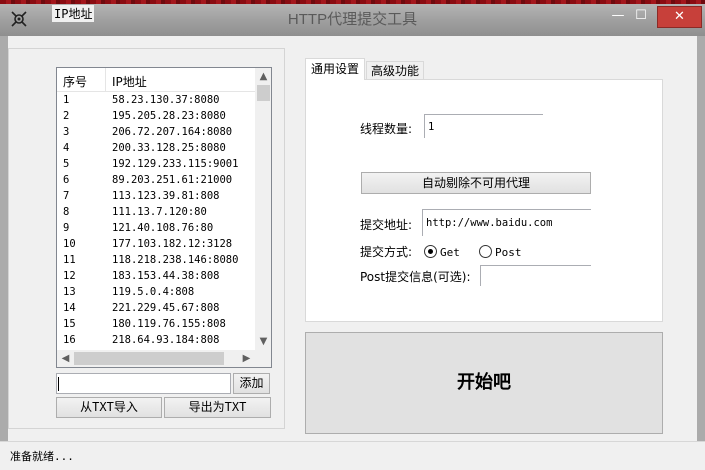  I want to click on row-index: 9, so click(66, 228).